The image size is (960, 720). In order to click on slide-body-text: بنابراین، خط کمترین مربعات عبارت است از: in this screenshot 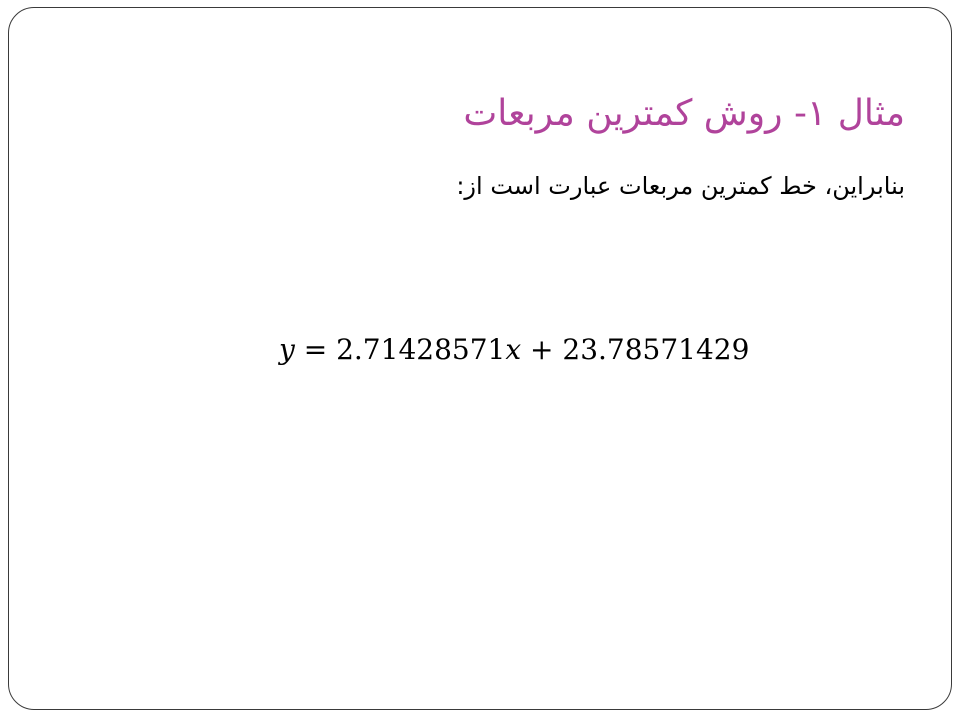, I will do `click(680, 186)`.